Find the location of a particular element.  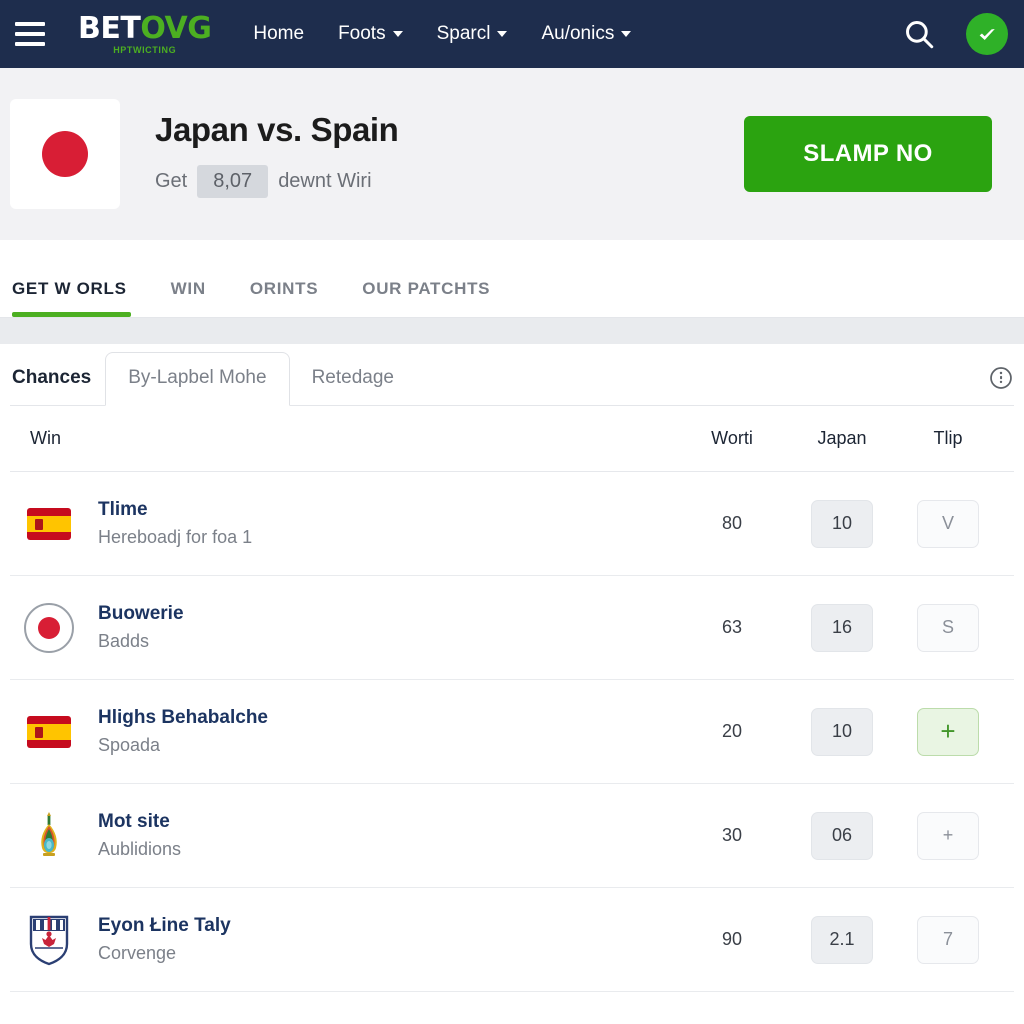

section-tabs: GET W ORLS WIN ORINTS OUR PATCHTS is located at coordinates (512, 279).